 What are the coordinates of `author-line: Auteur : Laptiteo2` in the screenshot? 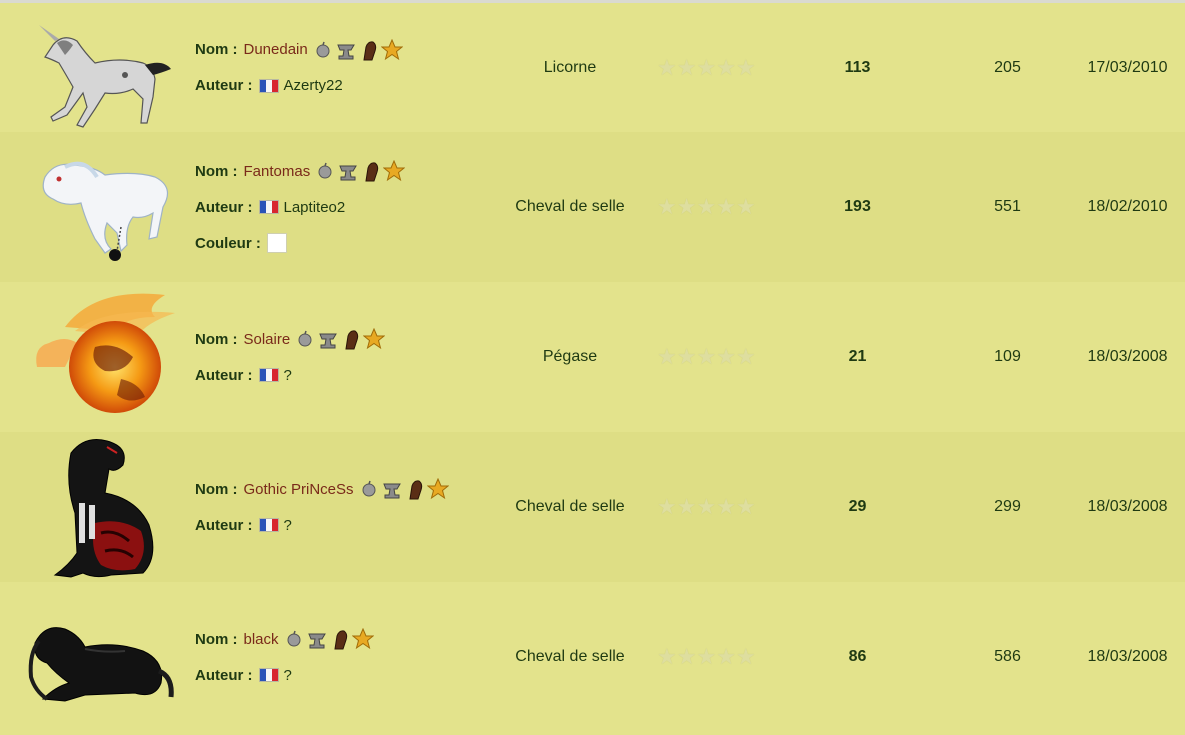 It's located at (300, 207).